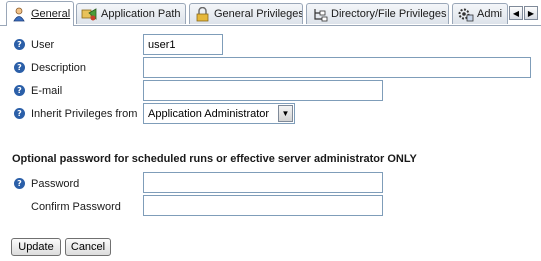 This screenshot has height=261, width=541. I want to click on directory-icon, so click(319, 14).